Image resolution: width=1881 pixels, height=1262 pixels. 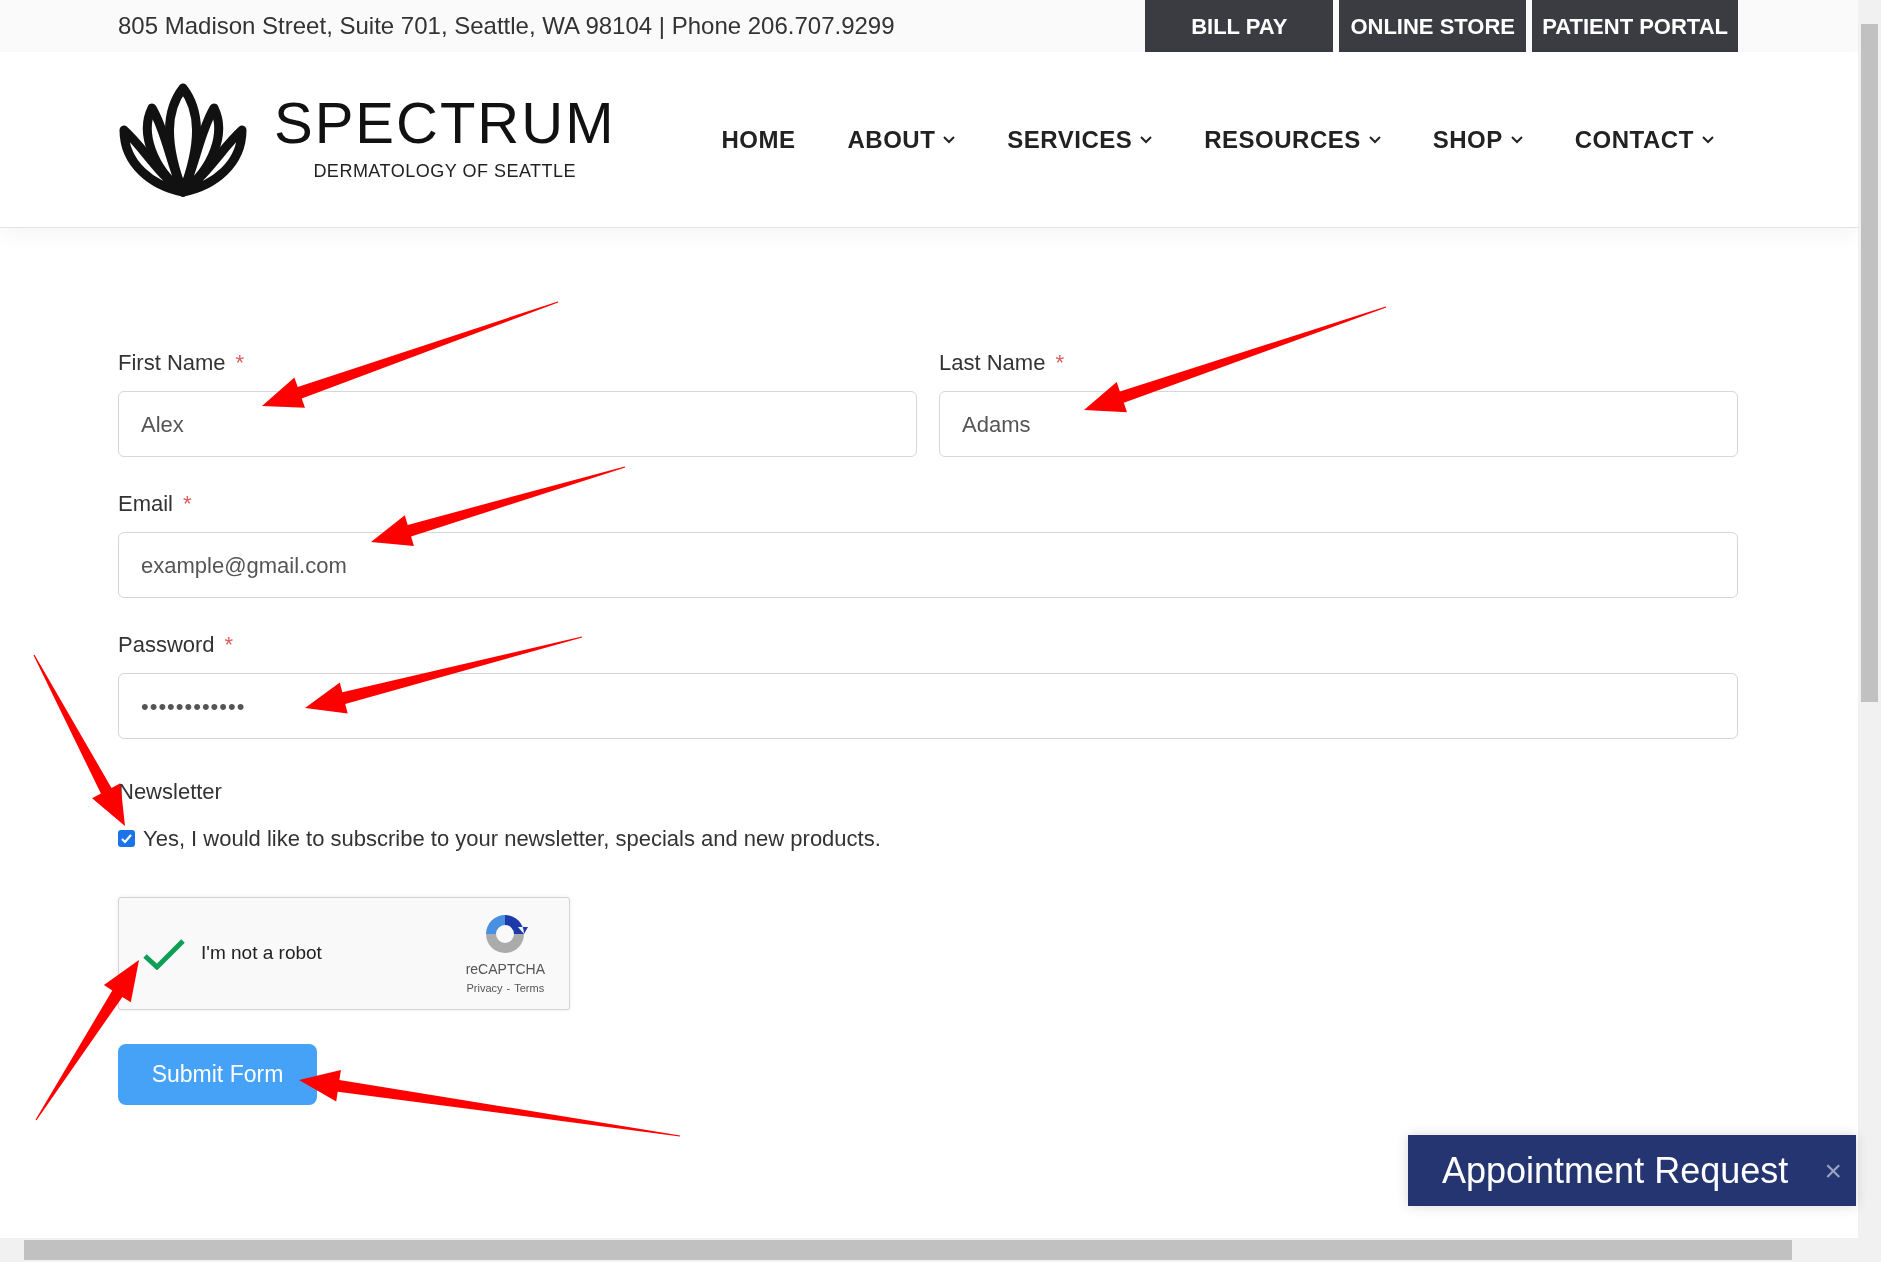 I want to click on appointment-banner: Appointment Request ×, so click(x=1632, y=1170).